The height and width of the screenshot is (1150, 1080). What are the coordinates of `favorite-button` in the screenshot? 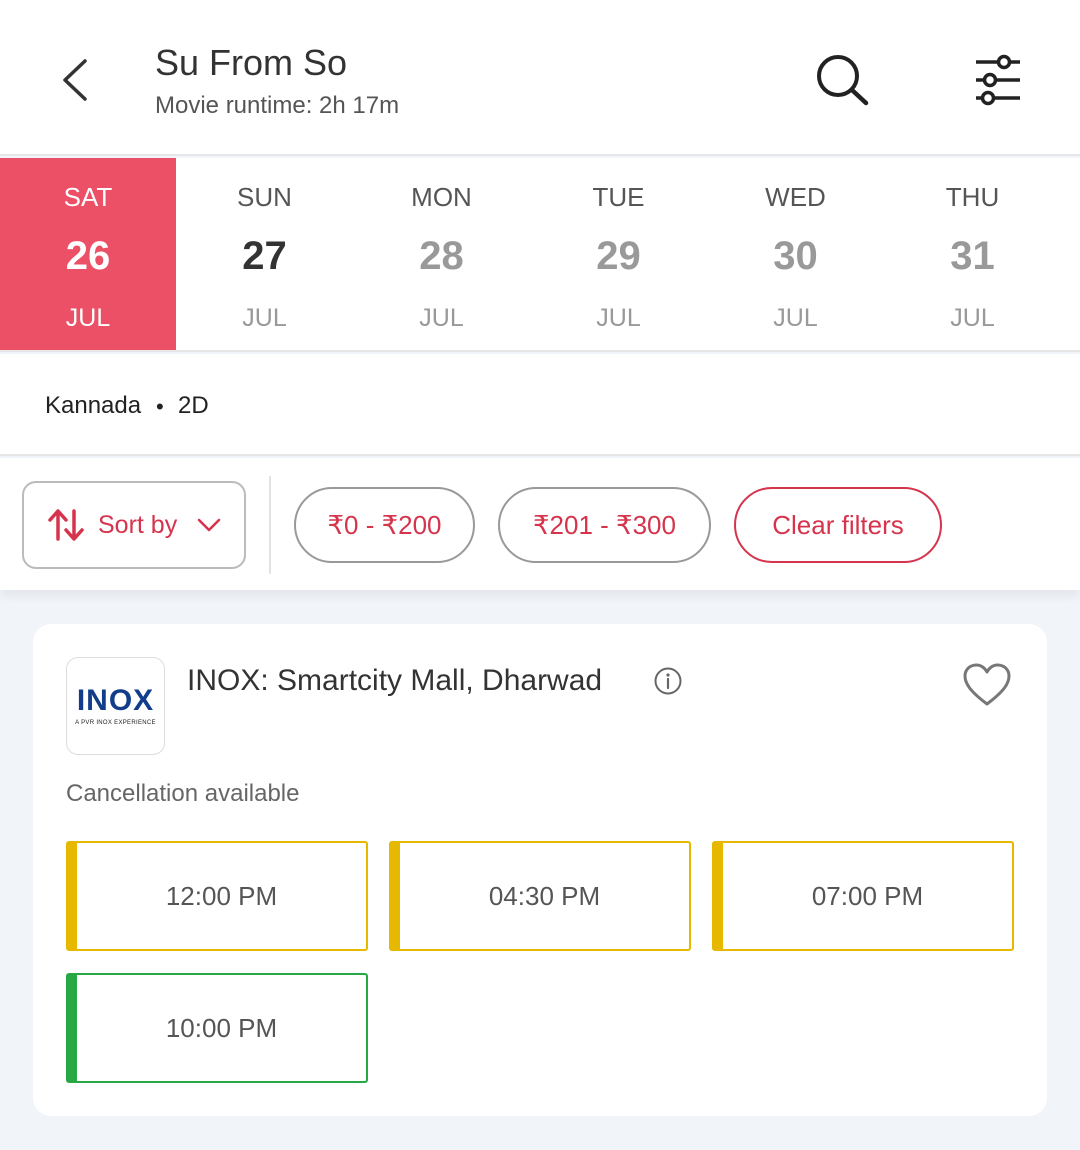 It's located at (987, 685).